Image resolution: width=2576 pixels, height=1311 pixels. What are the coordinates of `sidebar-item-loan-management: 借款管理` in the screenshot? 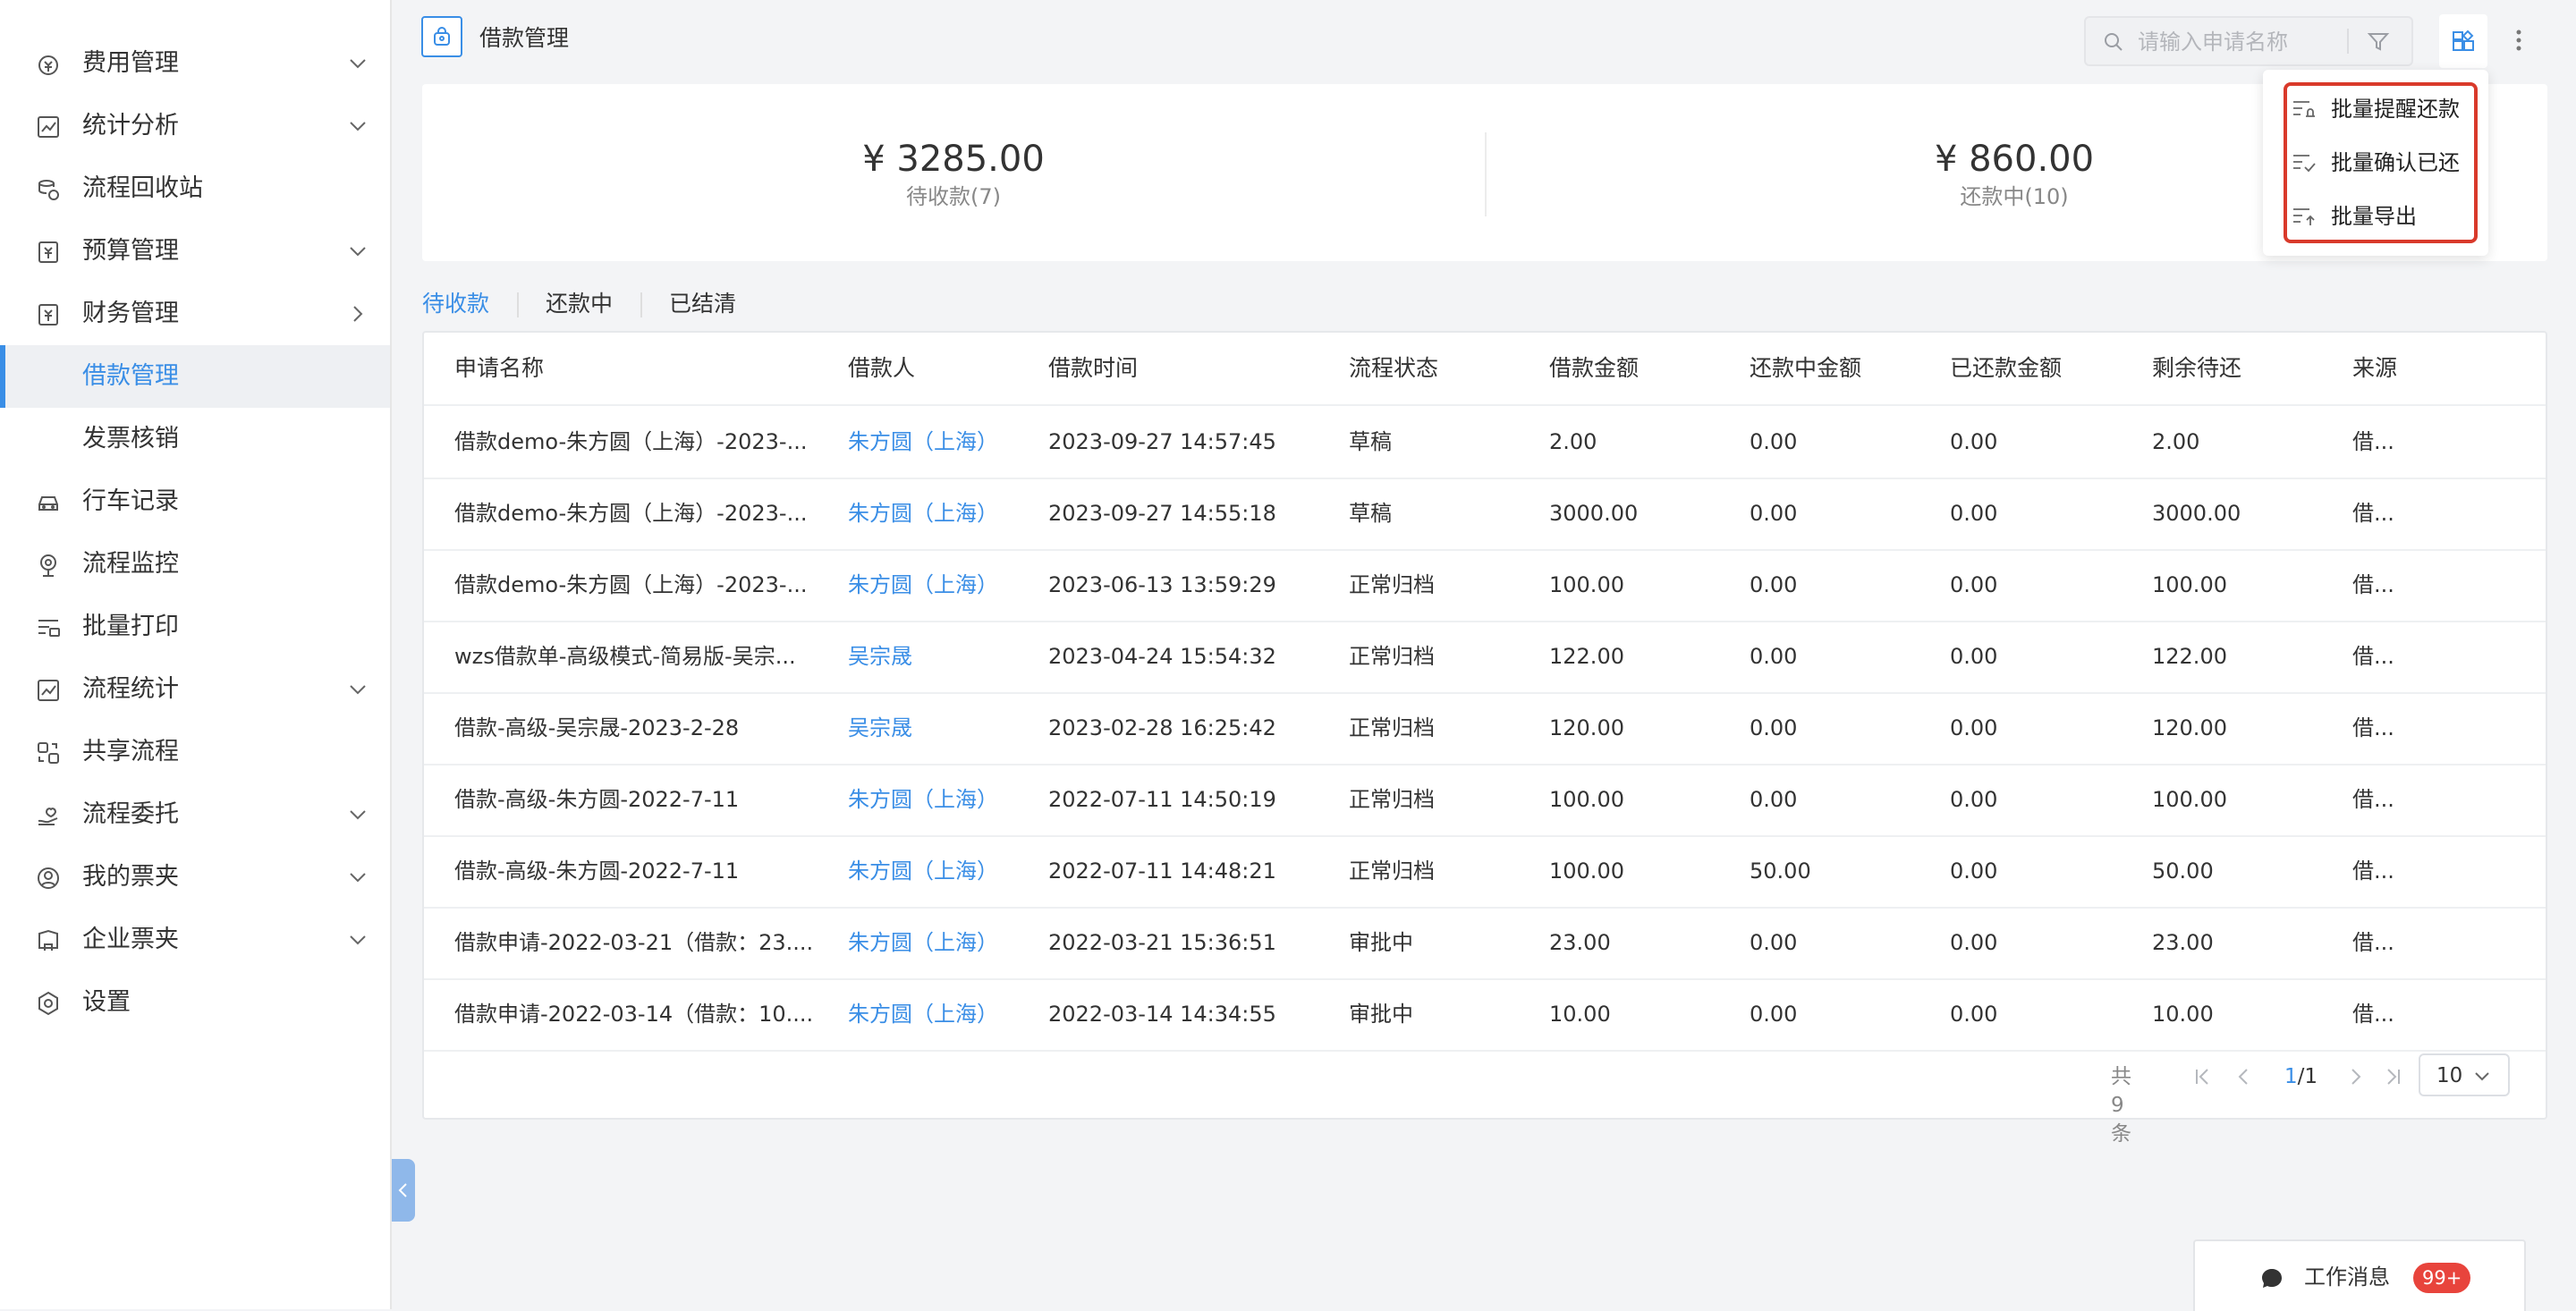 It's located at (195, 376).